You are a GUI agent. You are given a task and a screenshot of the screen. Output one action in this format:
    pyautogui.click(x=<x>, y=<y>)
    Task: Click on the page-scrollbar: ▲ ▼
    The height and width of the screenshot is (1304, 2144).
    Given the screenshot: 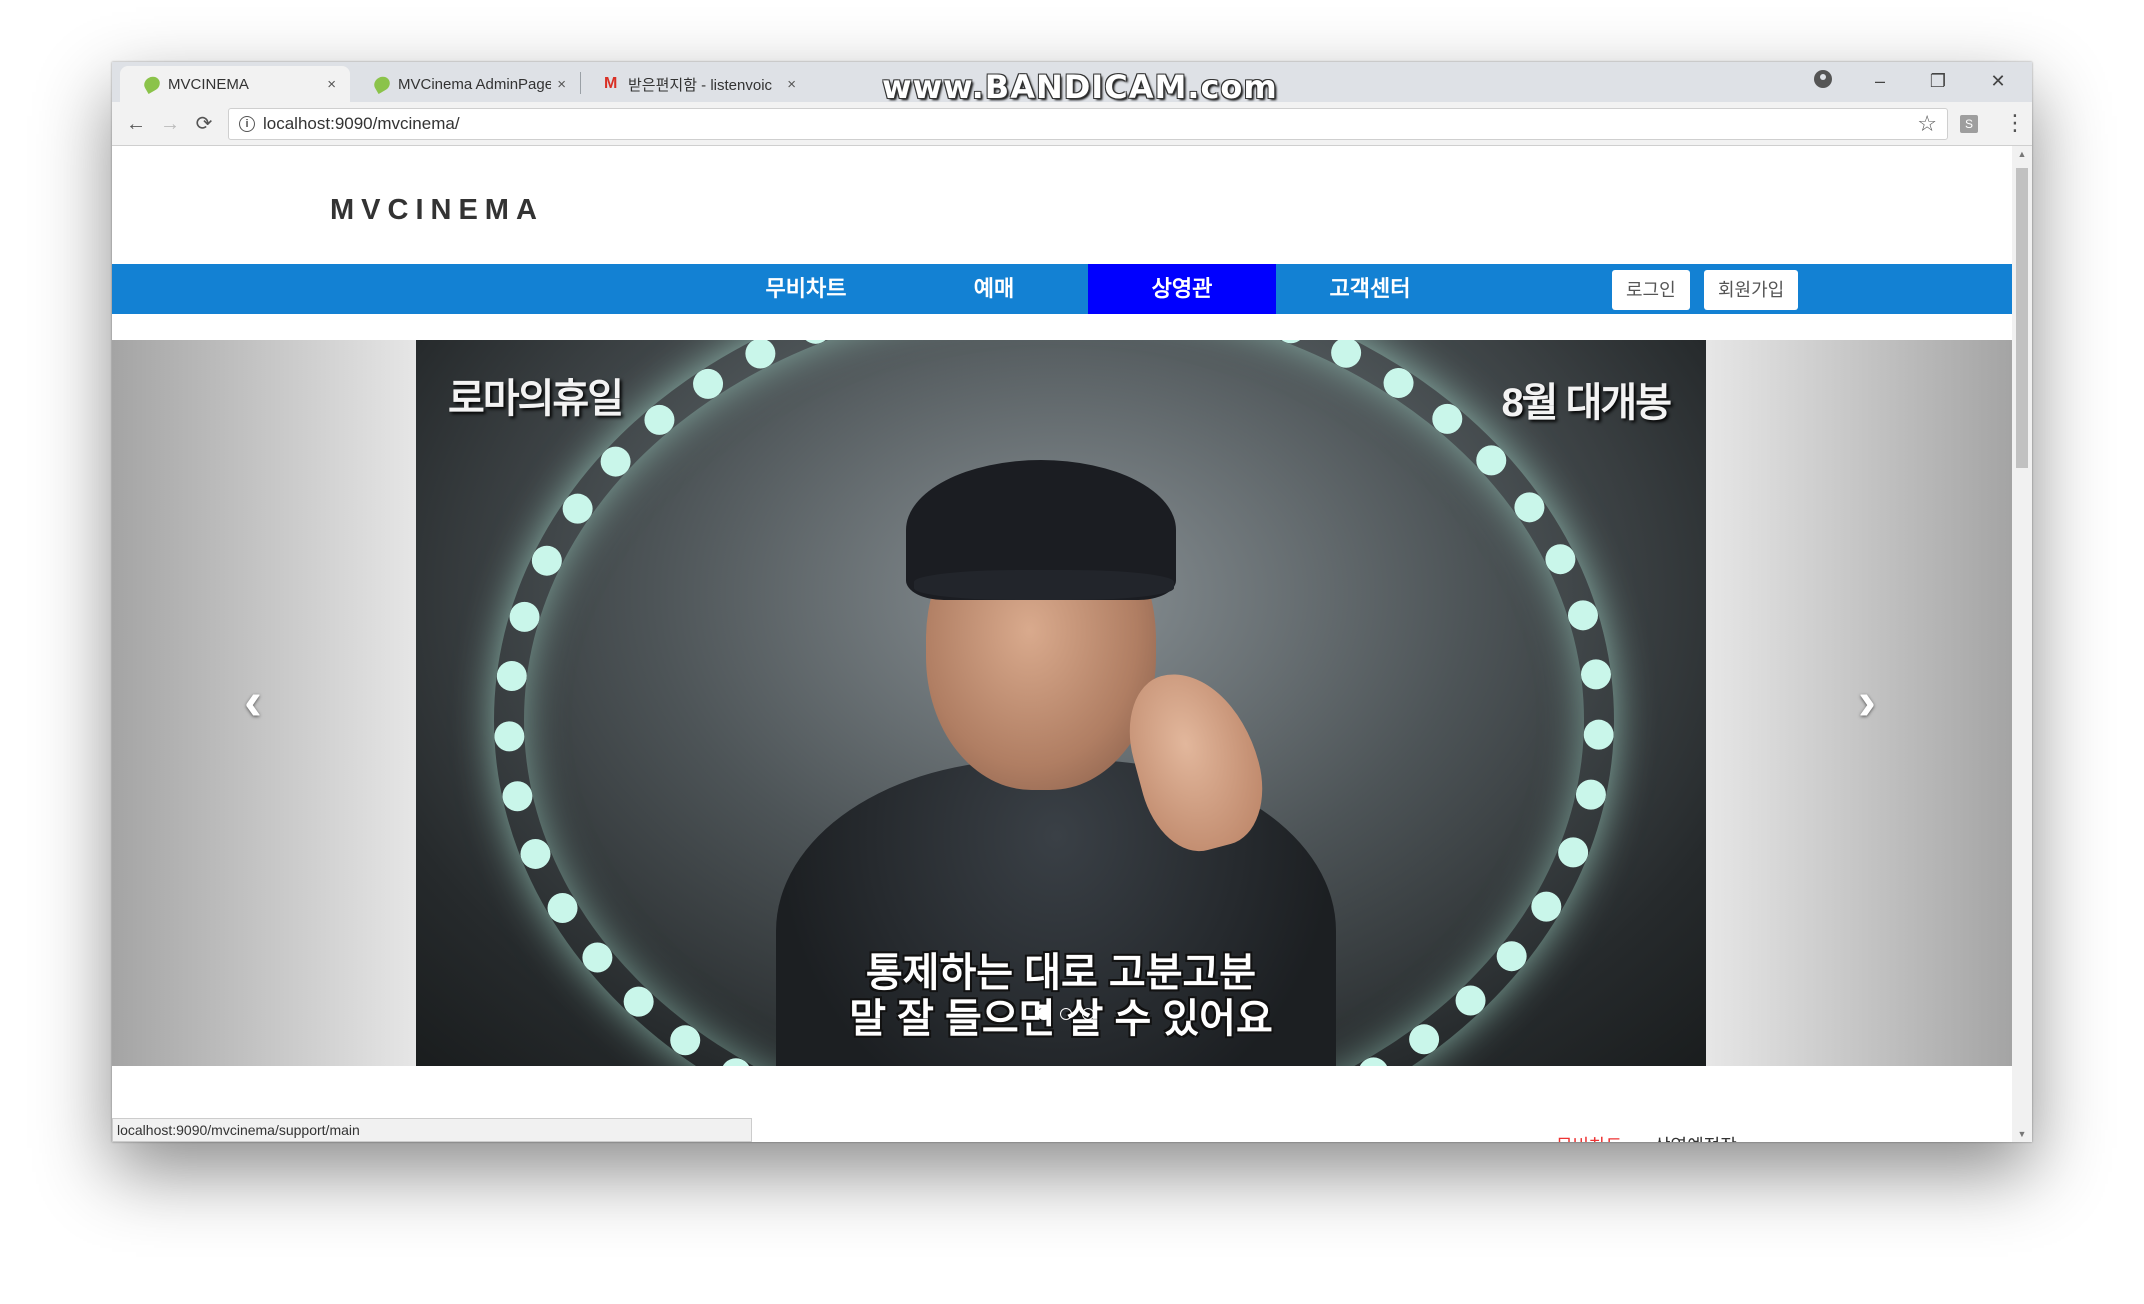 What is the action you would take?
    pyautogui.click(x=2022, y=644)
    